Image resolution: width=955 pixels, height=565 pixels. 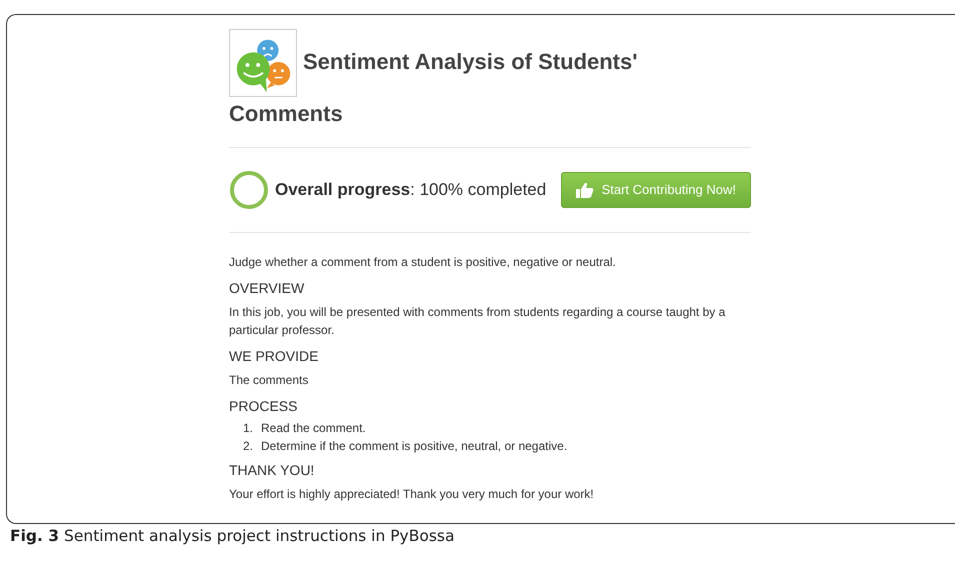 What do you see at coordinates (470, 62) in the screenshot?
I see `page-title: Sentiment Analysis of Students'` at bounding box center [470, 62].